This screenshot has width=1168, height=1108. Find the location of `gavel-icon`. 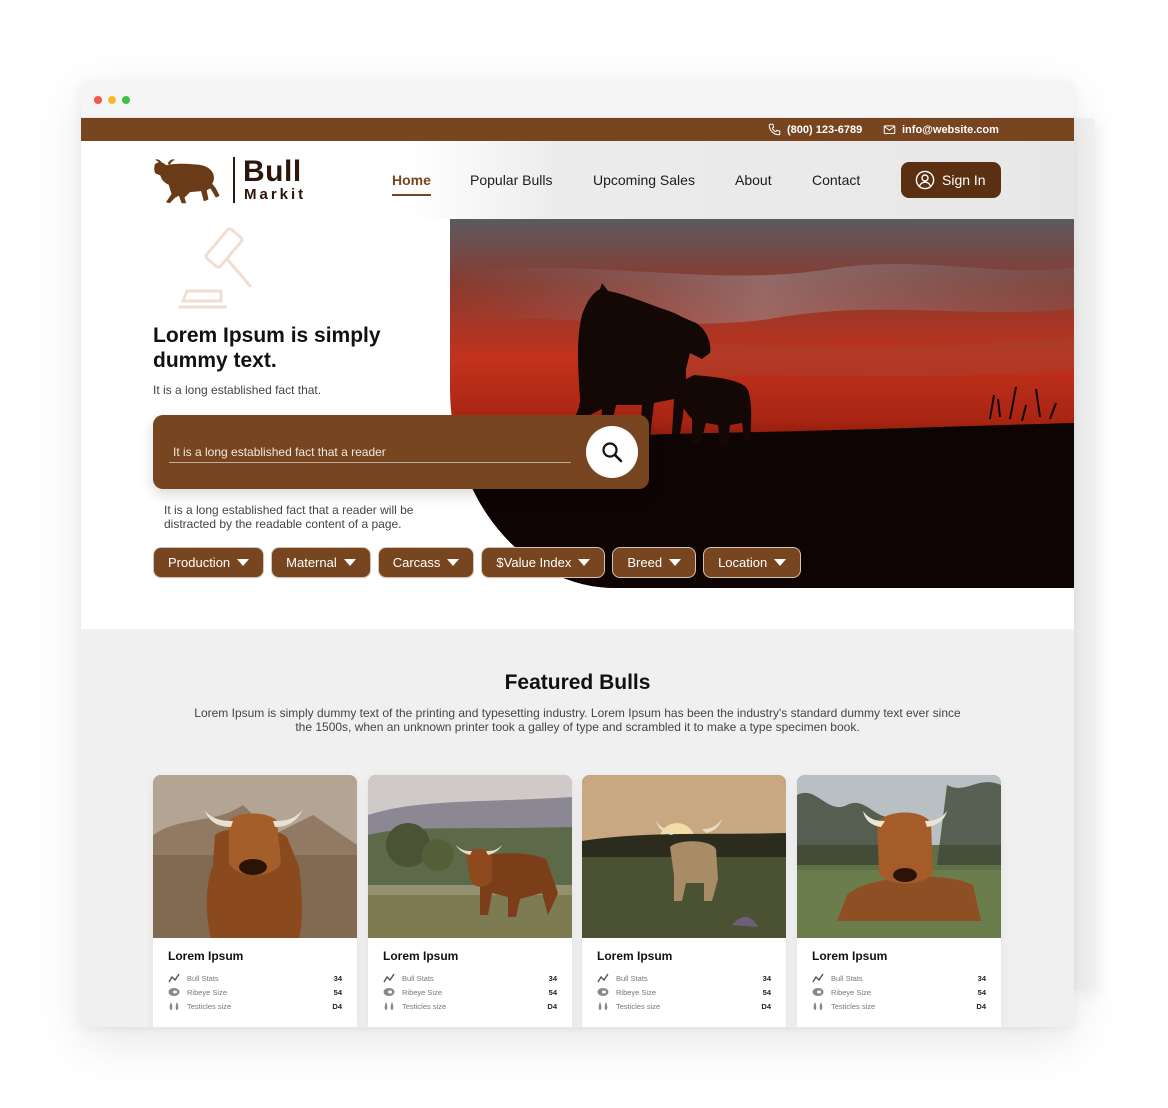

gavel-icon is located at coordinates (216, 268).